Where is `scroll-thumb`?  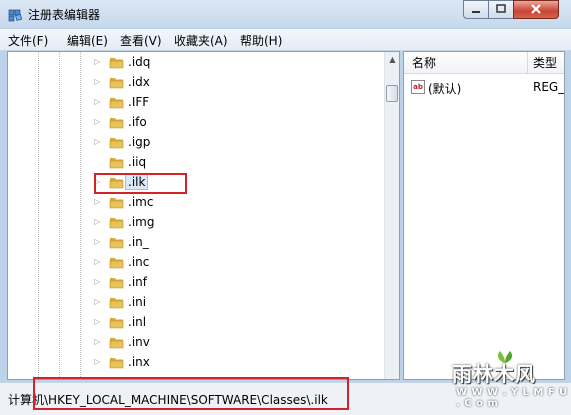
scroll-thumb is located at coordinates (392, 93).